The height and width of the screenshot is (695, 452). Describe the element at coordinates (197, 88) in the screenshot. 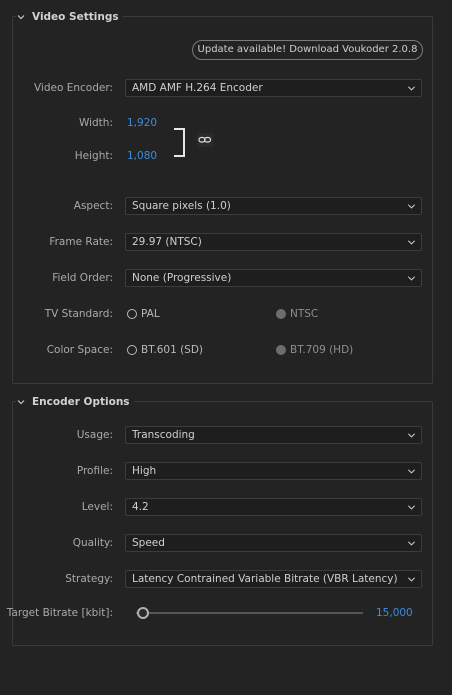

I see `select-value: AMD AMF H.264 Encoder` at that location.